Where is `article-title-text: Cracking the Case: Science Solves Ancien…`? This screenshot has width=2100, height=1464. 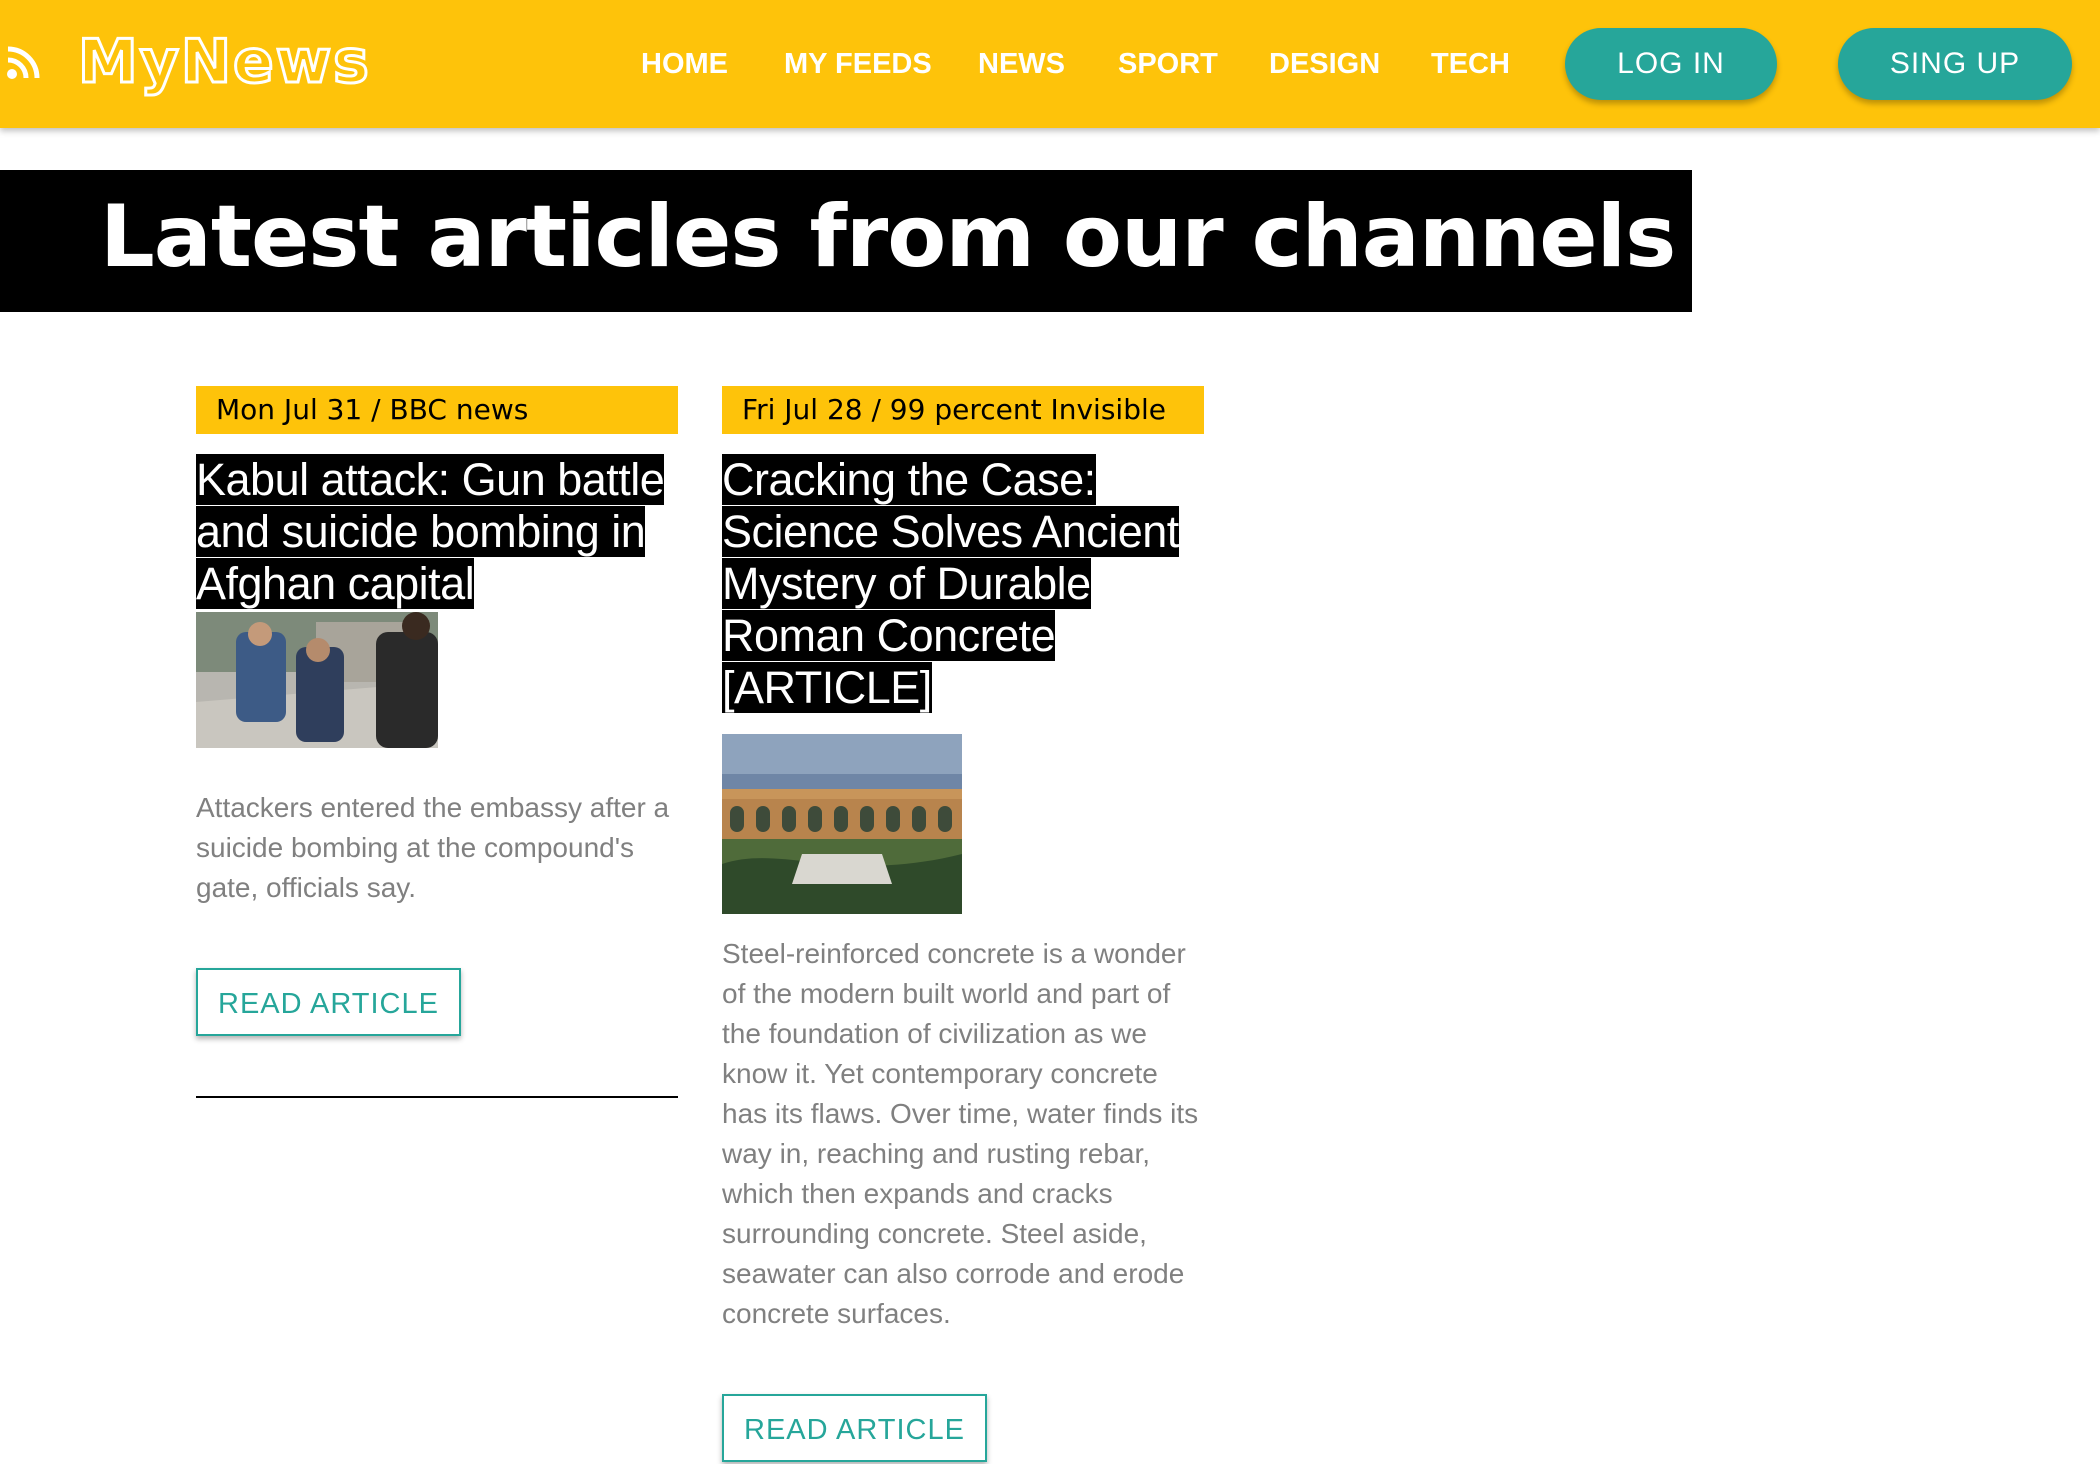 article-title-text: Cracking the Case: Science Solves Ancien… is located at coordinates (950, 583).